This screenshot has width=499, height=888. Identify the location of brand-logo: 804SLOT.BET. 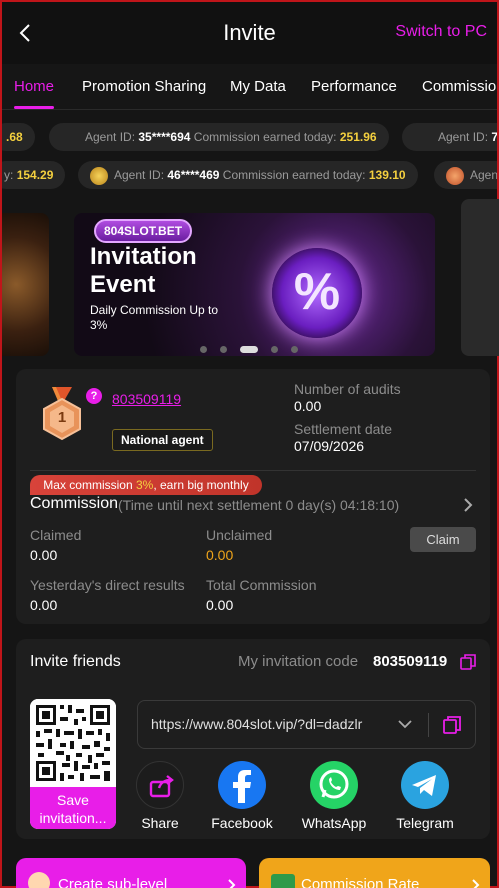
(143, 231).